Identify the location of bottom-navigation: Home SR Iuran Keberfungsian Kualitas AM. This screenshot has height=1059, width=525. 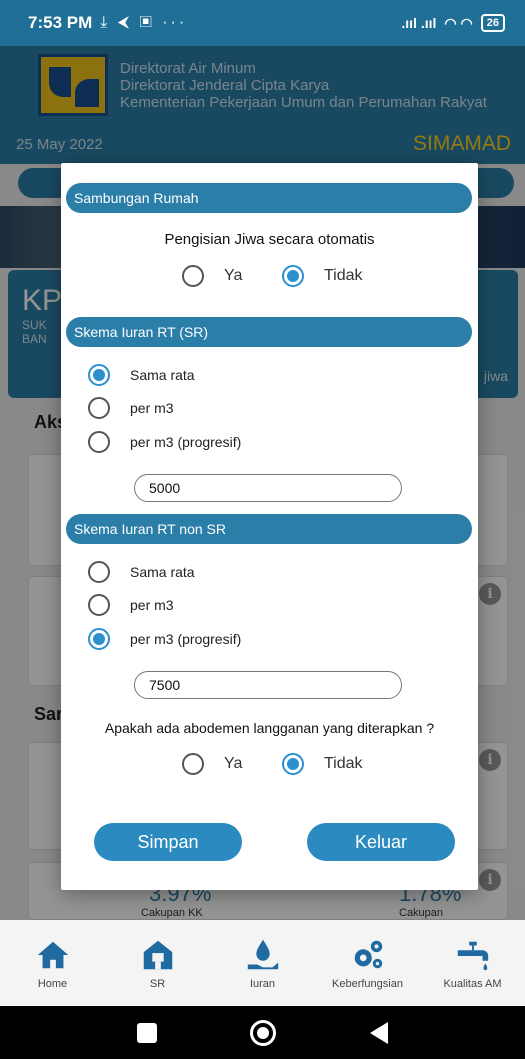
(262, 963).